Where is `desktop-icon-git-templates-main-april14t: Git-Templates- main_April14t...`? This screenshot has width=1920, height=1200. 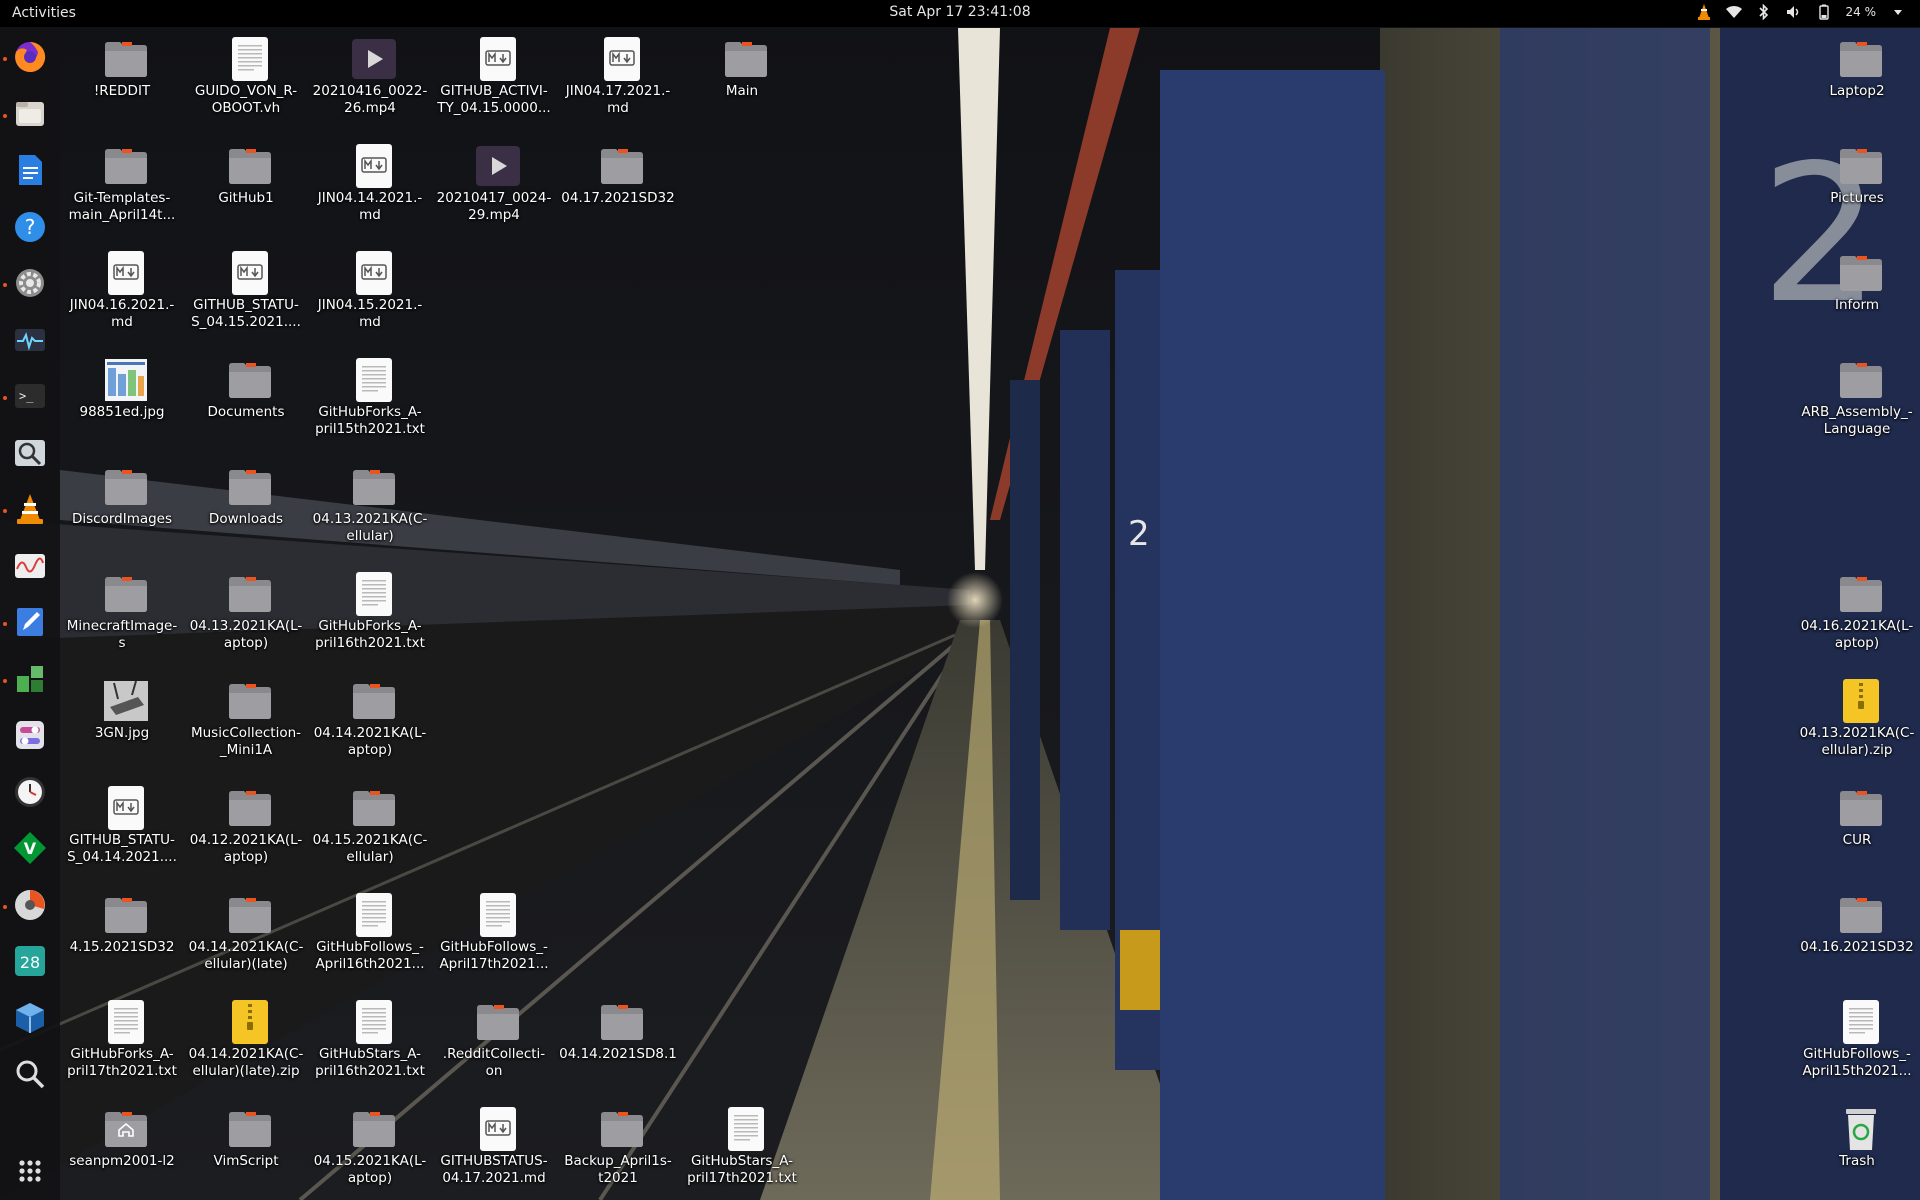
desktop-icon-git-templates-main-april14t: Git-Templates- main_April14t... is located at coordinates (122, 184).